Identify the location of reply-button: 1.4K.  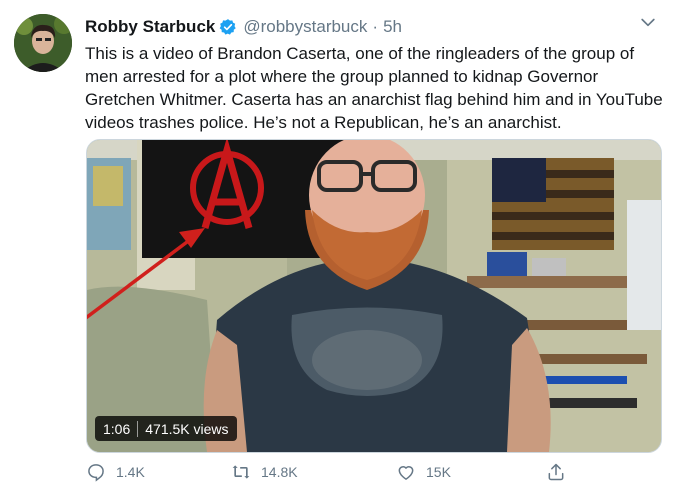
(115, 472).